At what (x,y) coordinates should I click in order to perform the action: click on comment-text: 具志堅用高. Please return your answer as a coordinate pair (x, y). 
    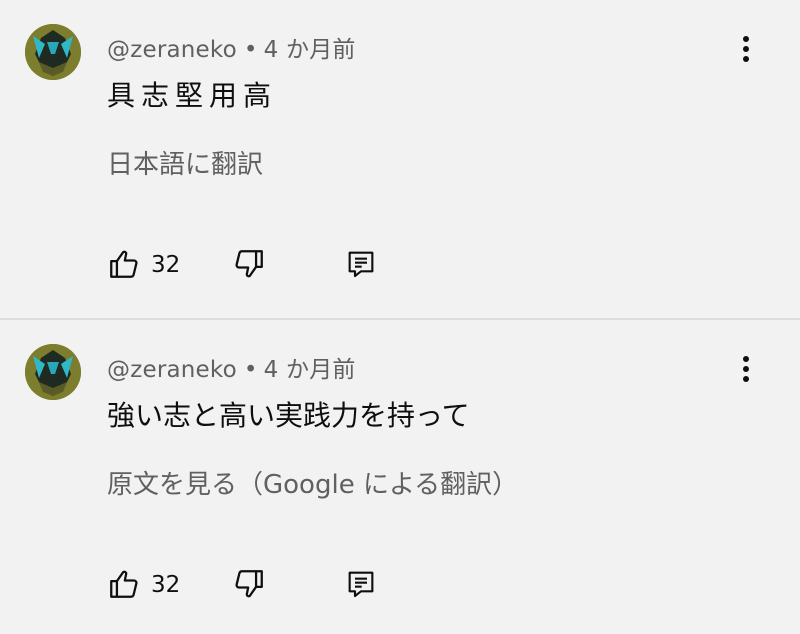
    Looking at the image, I should click on (192, 95).